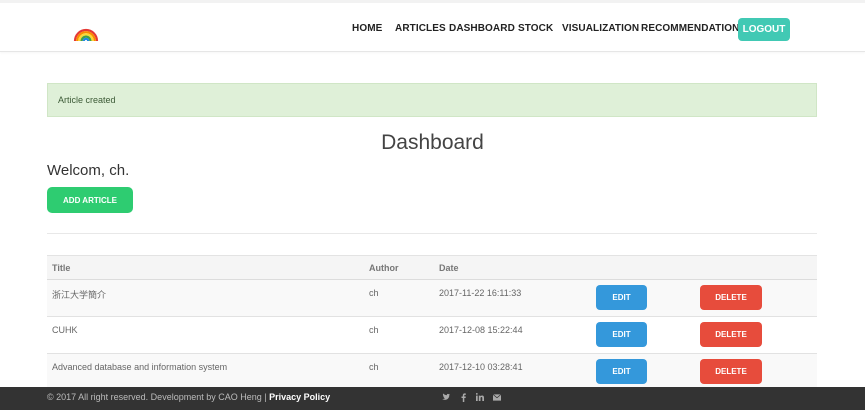  Describe the element at coordinates (764, 29) in the screenshot. I see `logout-button: LOGOUT` at that location.